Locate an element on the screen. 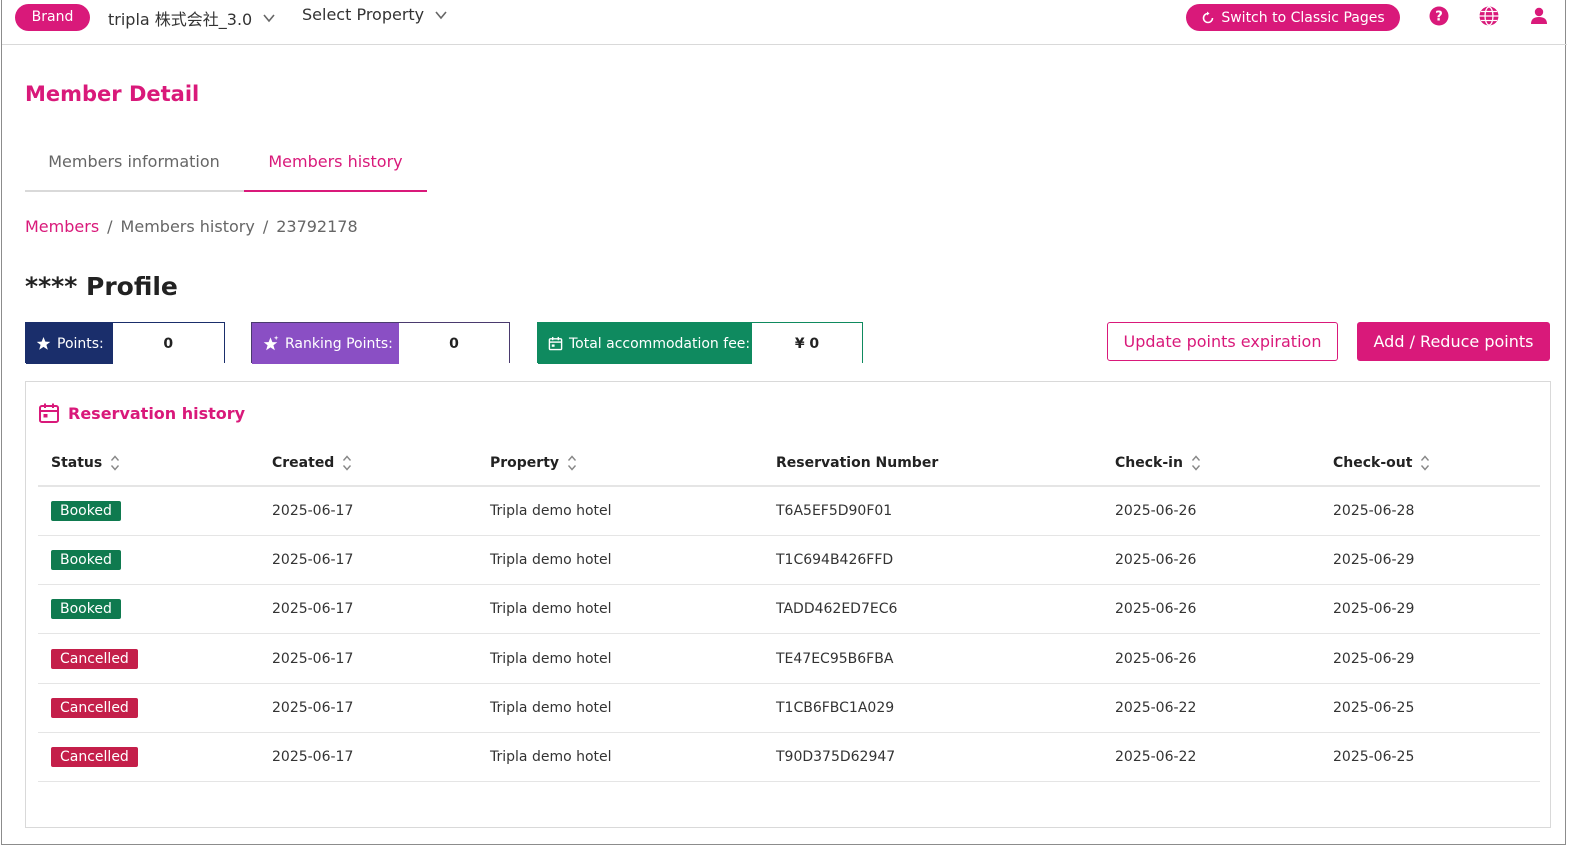 The height and width of the screenshot is (856, 1589). check-out-cell: 2025-06-25 is located at coordinates (1430, 708).